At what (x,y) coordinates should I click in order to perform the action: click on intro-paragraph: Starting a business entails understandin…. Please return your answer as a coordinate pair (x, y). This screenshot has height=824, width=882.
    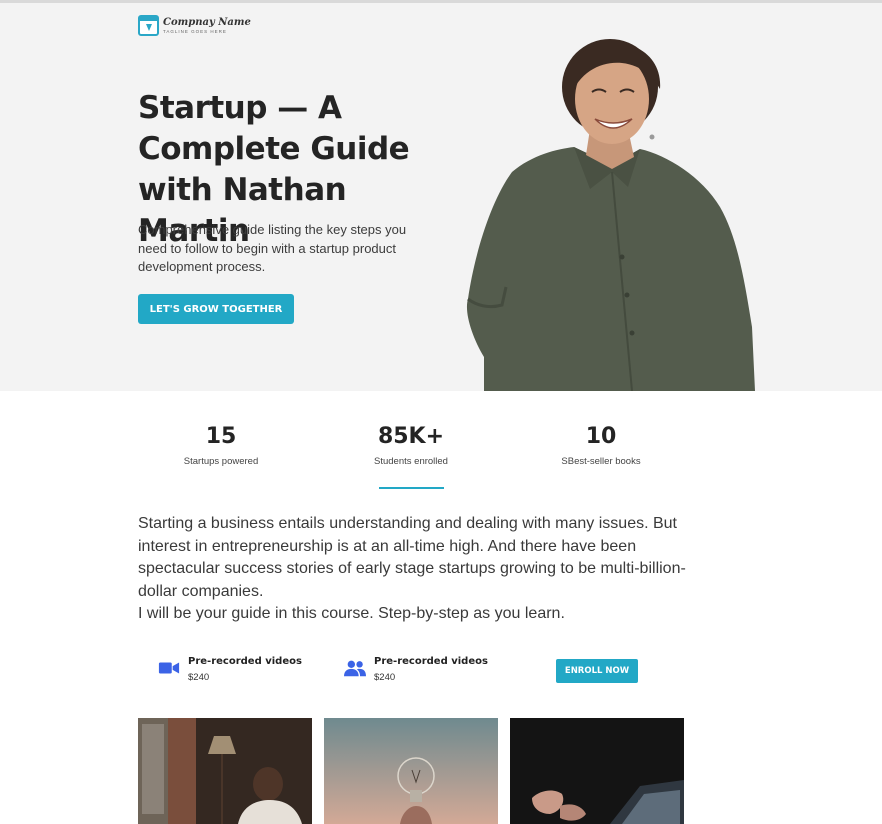
    Looking at the image, I should click on (412, 557).